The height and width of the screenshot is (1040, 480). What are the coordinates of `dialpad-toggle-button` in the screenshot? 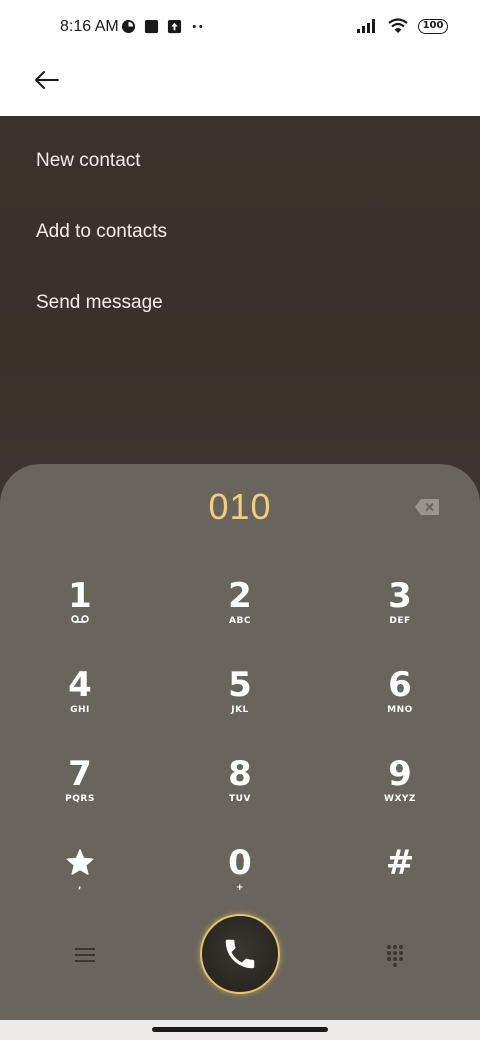 It's located at (395, 956).